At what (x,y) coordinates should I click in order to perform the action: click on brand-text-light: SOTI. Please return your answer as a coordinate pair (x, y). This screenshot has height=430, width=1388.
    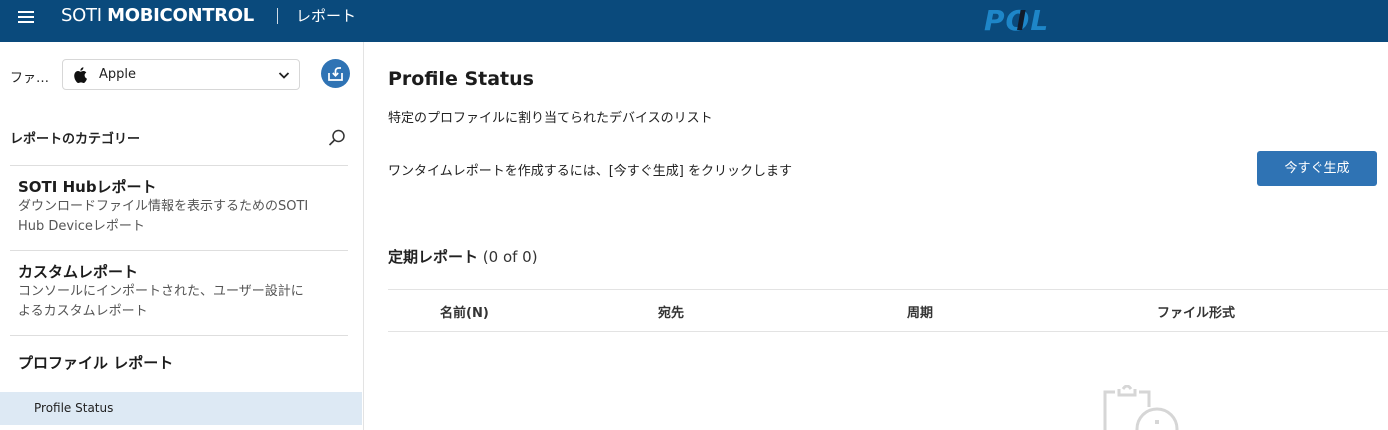
    Looking at the image, I should click on (84, 15).